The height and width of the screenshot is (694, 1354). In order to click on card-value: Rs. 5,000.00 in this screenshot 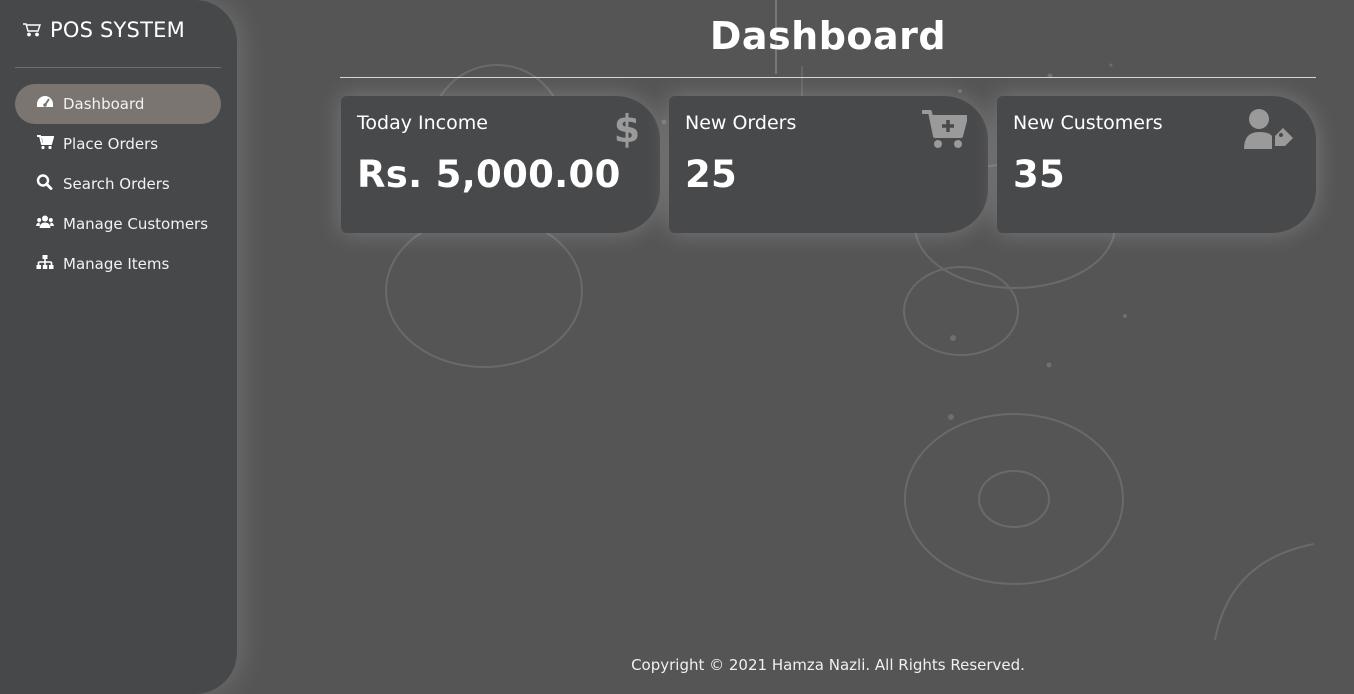, I will do `click(489, 174)`.